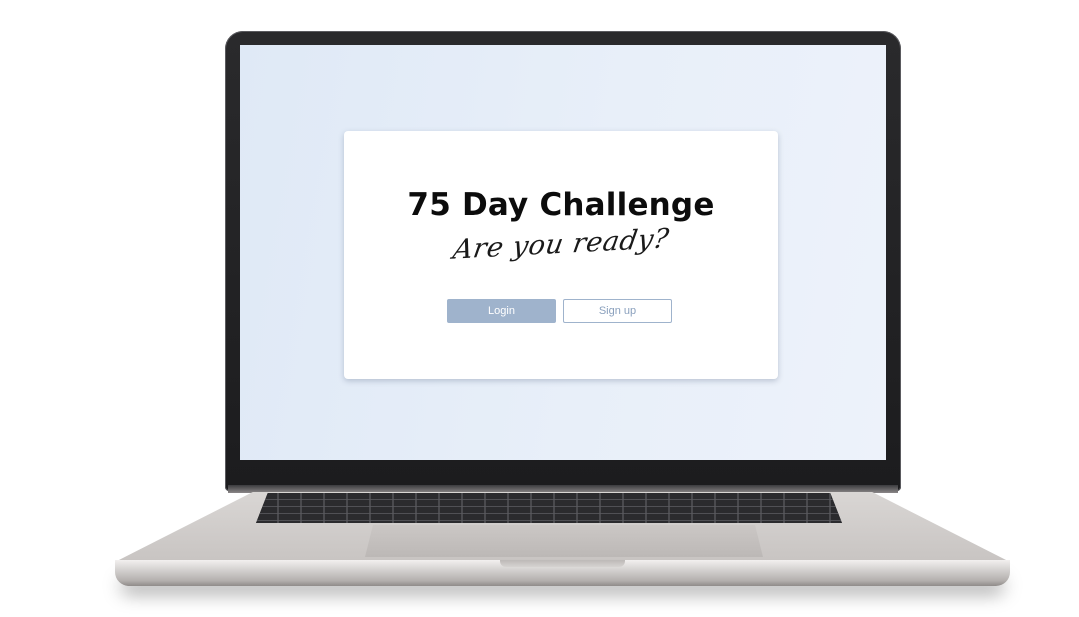  Describe the element at coordinates (617, 311) in the screenshot. I see `signup-button: Sign up` at that location.